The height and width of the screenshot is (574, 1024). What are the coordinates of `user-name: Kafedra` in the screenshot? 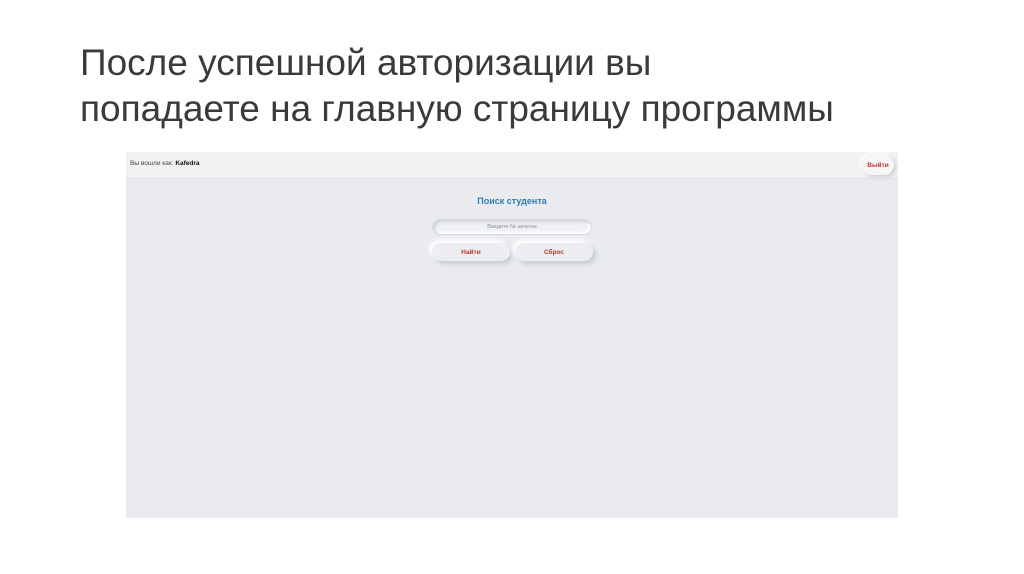 It's located at (187, 163).